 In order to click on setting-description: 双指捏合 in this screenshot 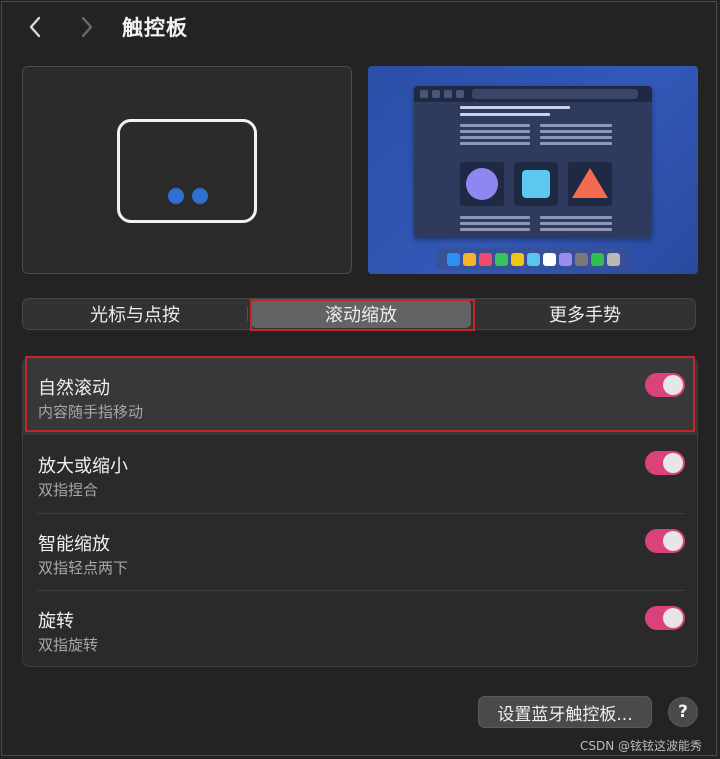, I will do `click(68, 490)`.